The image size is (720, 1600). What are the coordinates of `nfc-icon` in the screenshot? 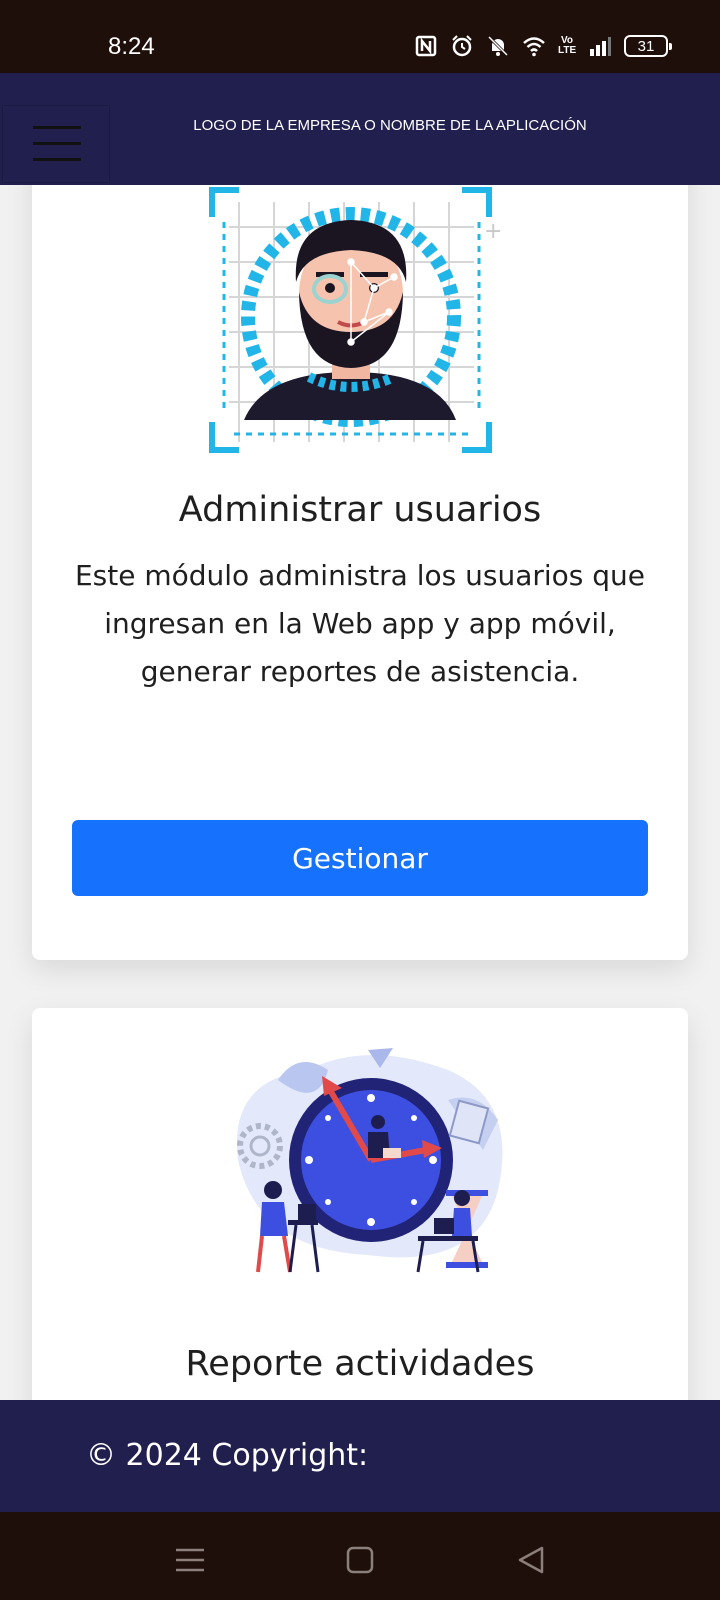 It's located at (426, 46).